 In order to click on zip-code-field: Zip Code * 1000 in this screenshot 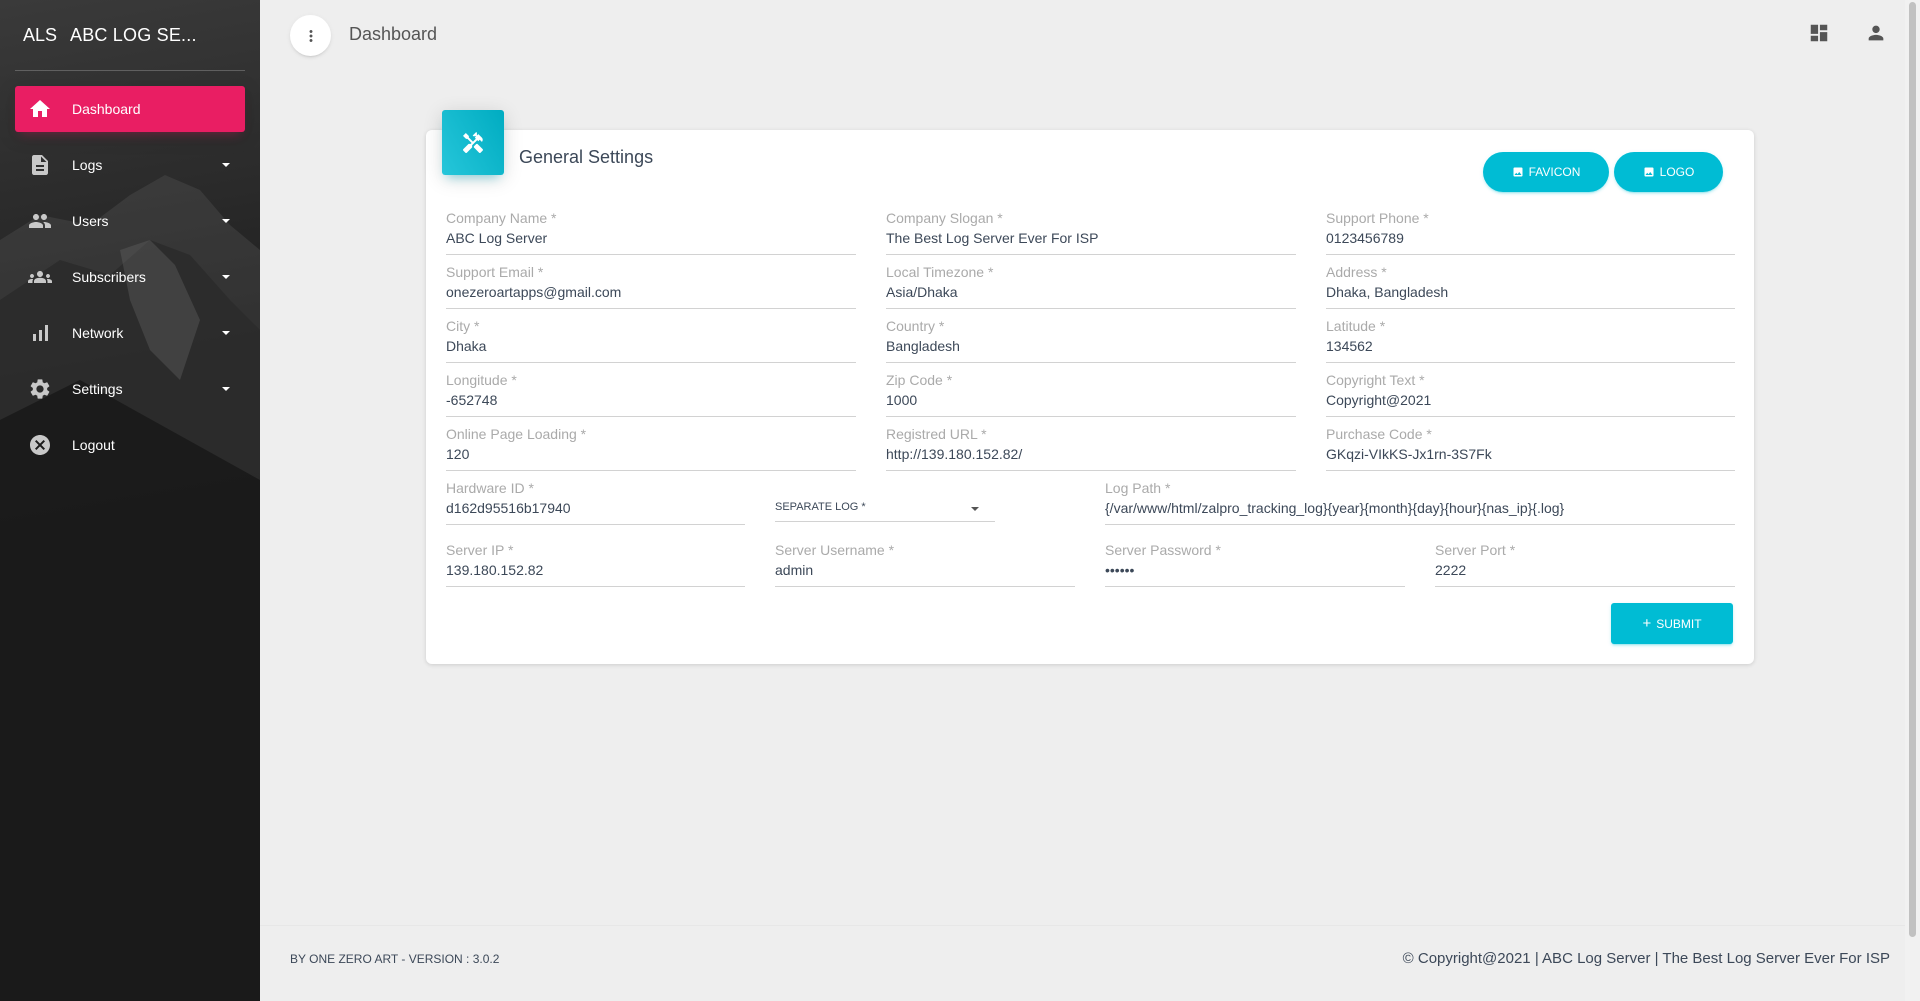, I will do `click(1091, 394)`.